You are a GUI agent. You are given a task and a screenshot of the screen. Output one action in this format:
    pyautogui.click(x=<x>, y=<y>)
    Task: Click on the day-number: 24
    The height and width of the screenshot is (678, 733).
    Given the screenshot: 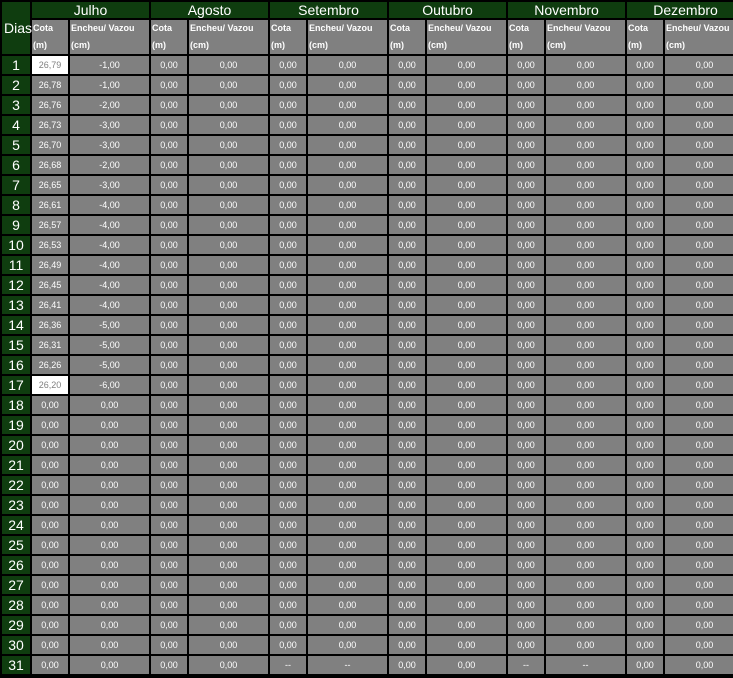 What is the action you would take?
    pyautogui.click(x=16, y=525)
    